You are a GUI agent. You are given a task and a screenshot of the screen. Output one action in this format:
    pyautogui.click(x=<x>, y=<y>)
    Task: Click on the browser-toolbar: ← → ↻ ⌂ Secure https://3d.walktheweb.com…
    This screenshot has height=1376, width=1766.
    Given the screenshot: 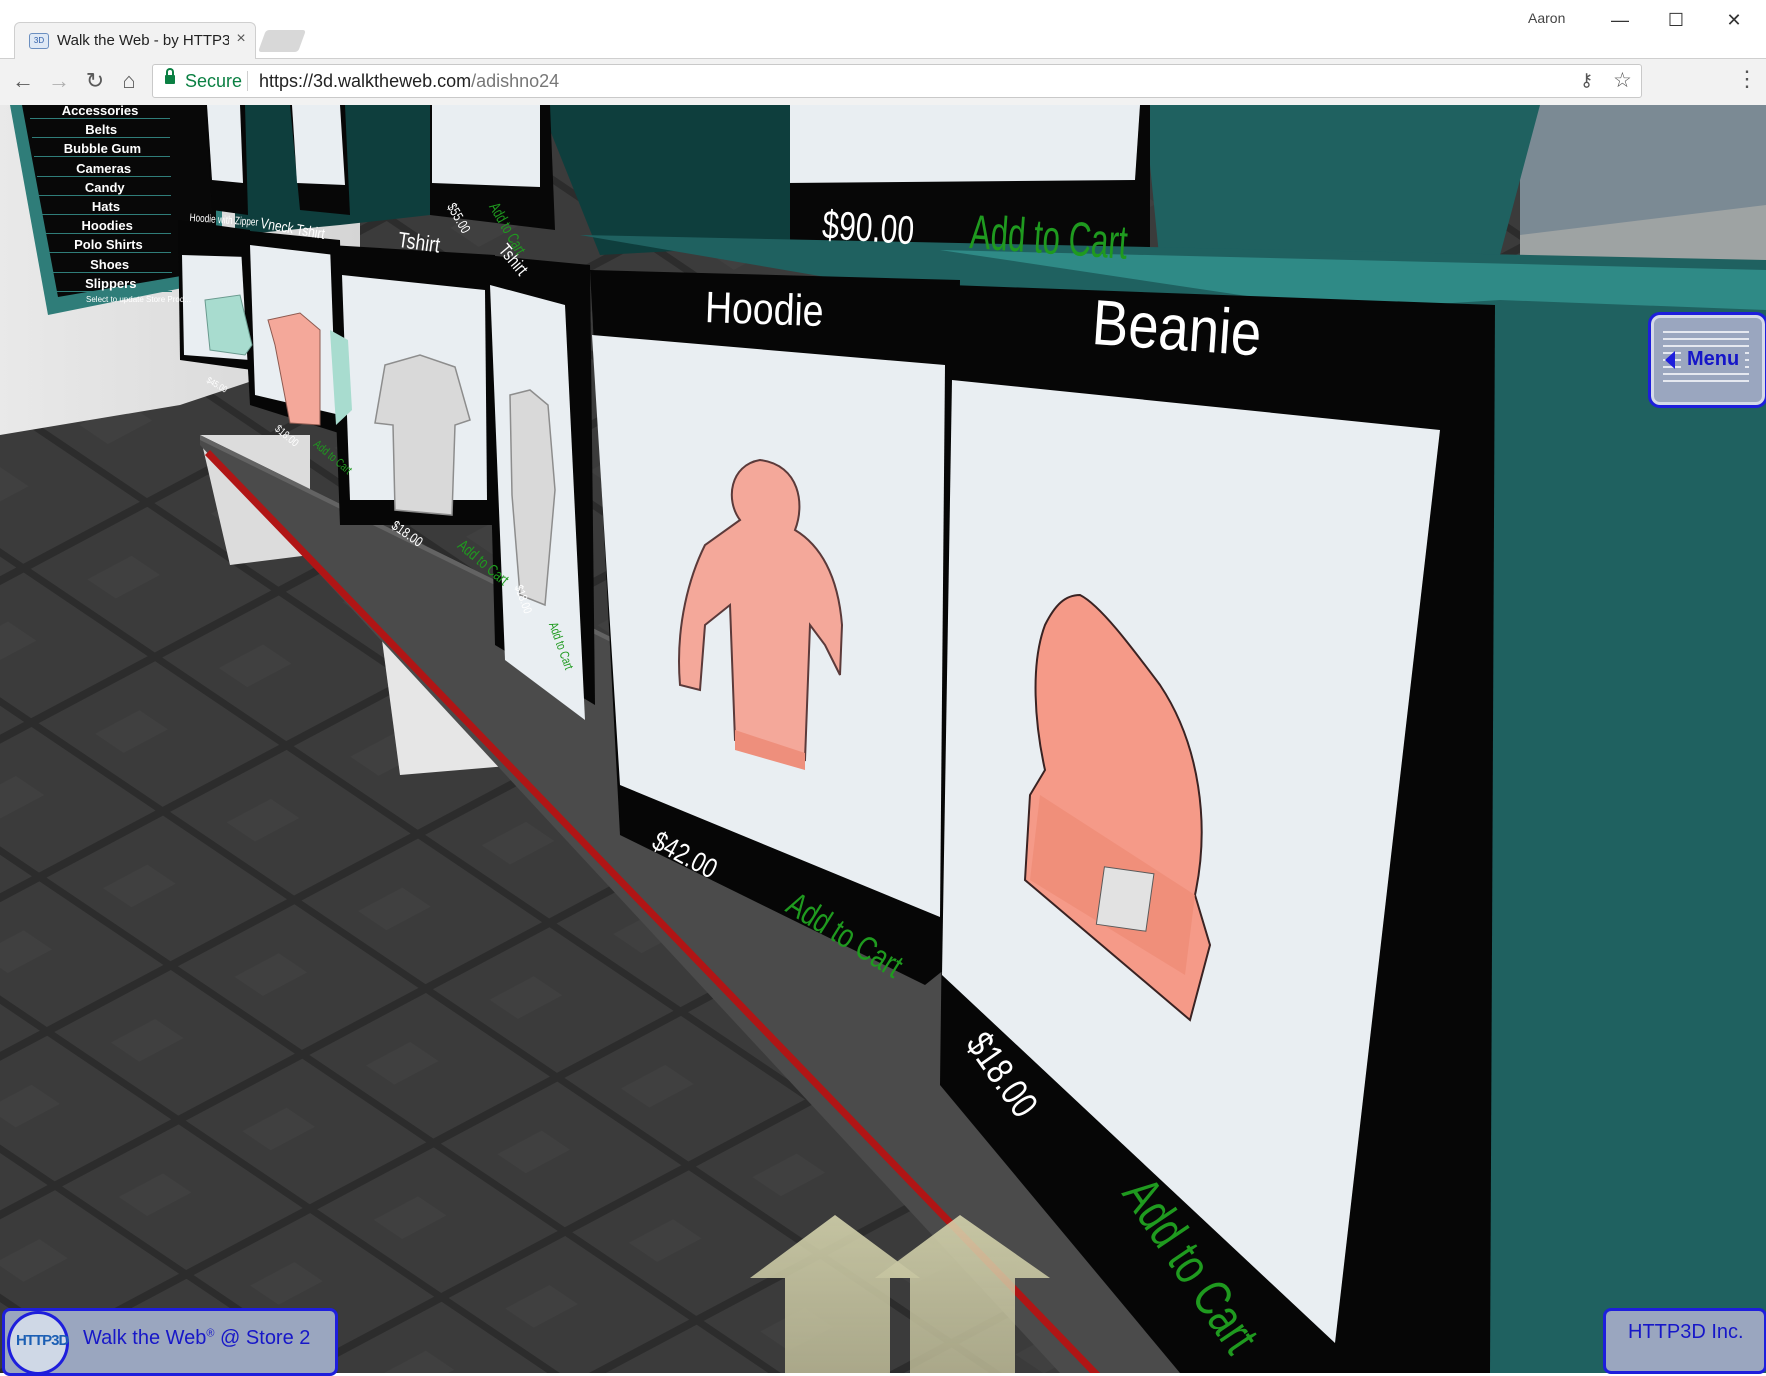 What is the action you would take?
    pyautogui.click(x=883, y=81)
    